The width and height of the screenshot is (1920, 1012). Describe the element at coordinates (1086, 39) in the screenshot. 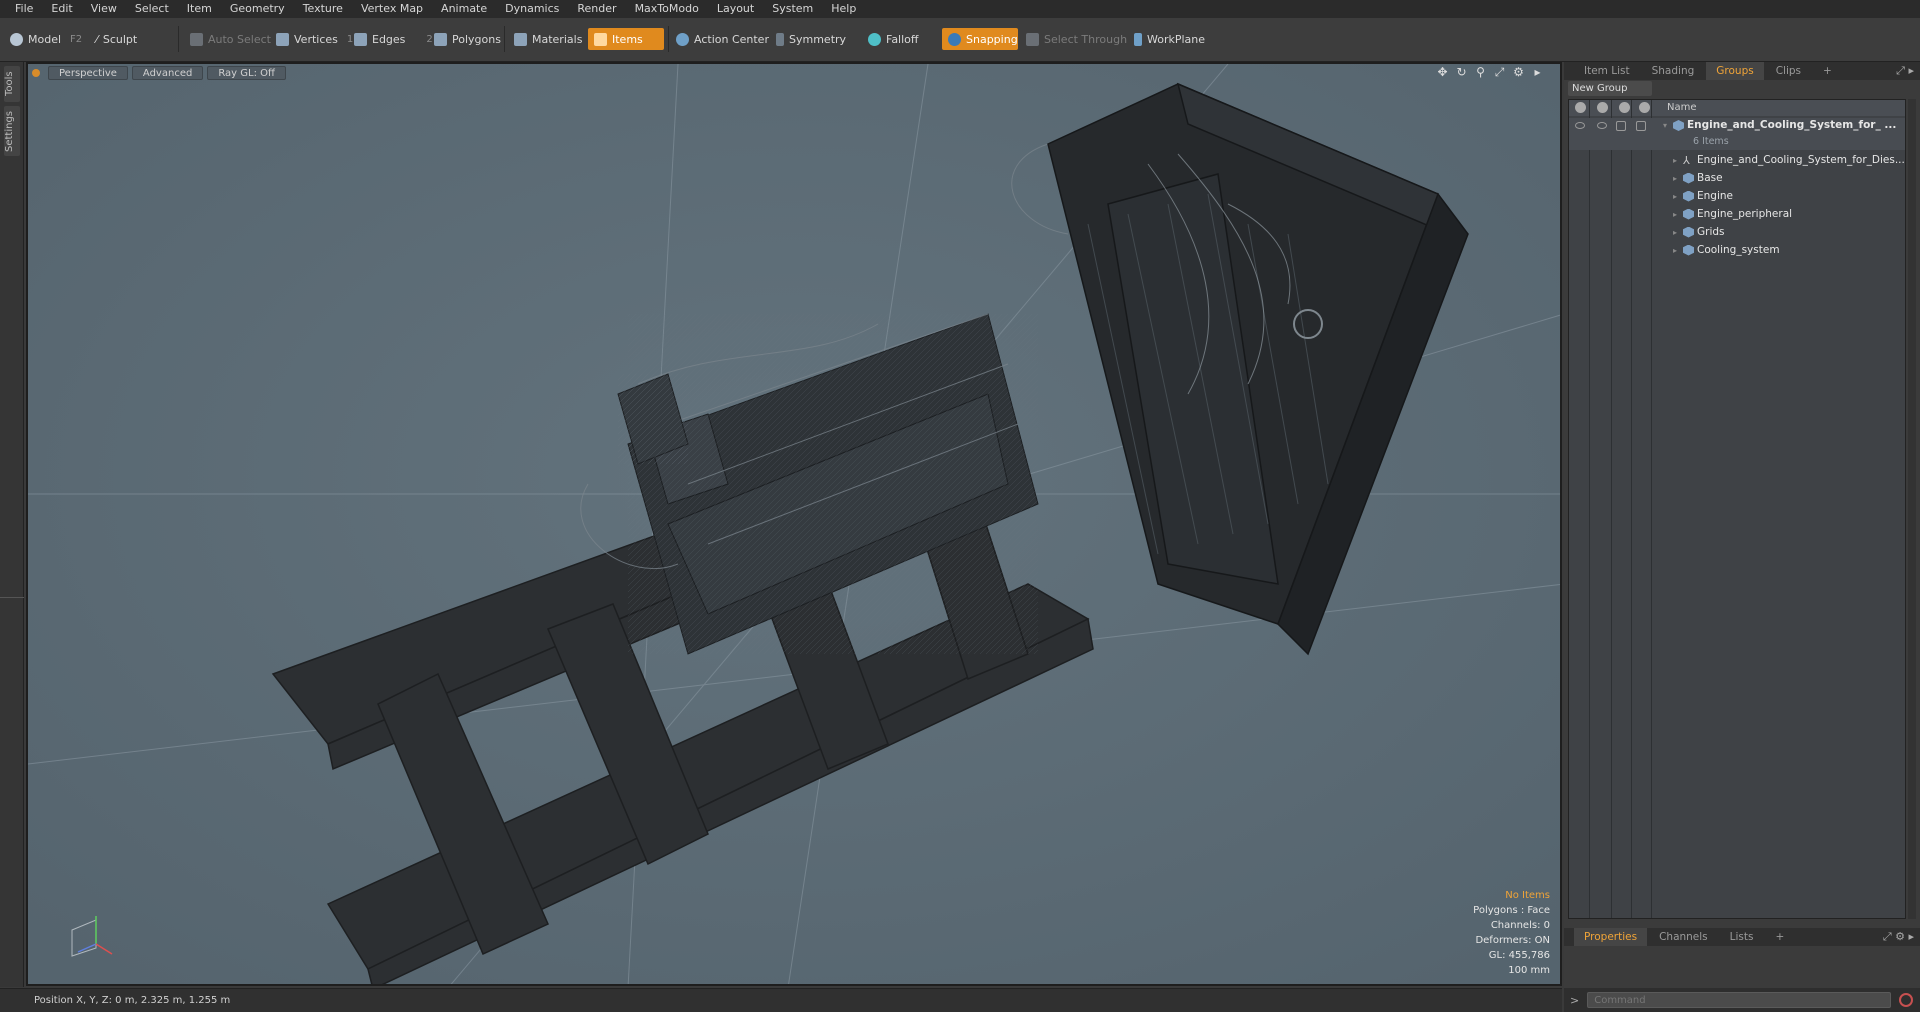

I see `select-through-label: Select Through` at that location.